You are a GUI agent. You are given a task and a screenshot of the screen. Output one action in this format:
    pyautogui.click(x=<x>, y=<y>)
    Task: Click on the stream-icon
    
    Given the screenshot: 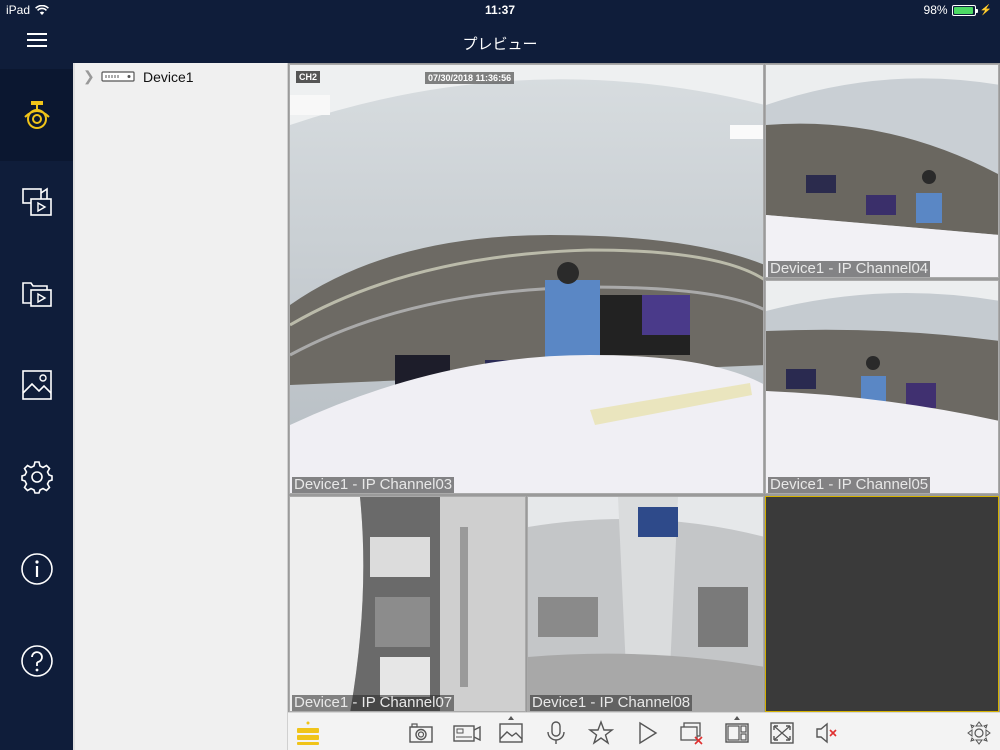 What is the action you would take?
    pyautogui.click(x=308, y=733)
    